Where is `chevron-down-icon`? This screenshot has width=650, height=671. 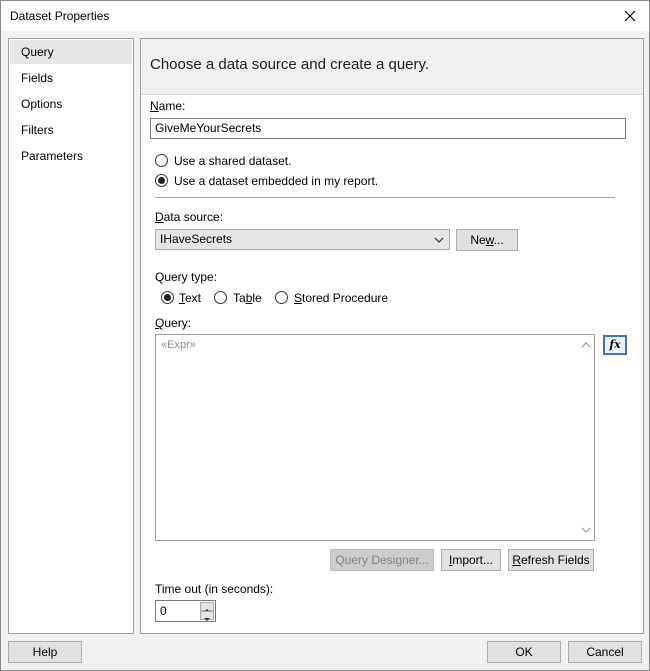 chevron-down-icon is located at coordinates (439, 240).